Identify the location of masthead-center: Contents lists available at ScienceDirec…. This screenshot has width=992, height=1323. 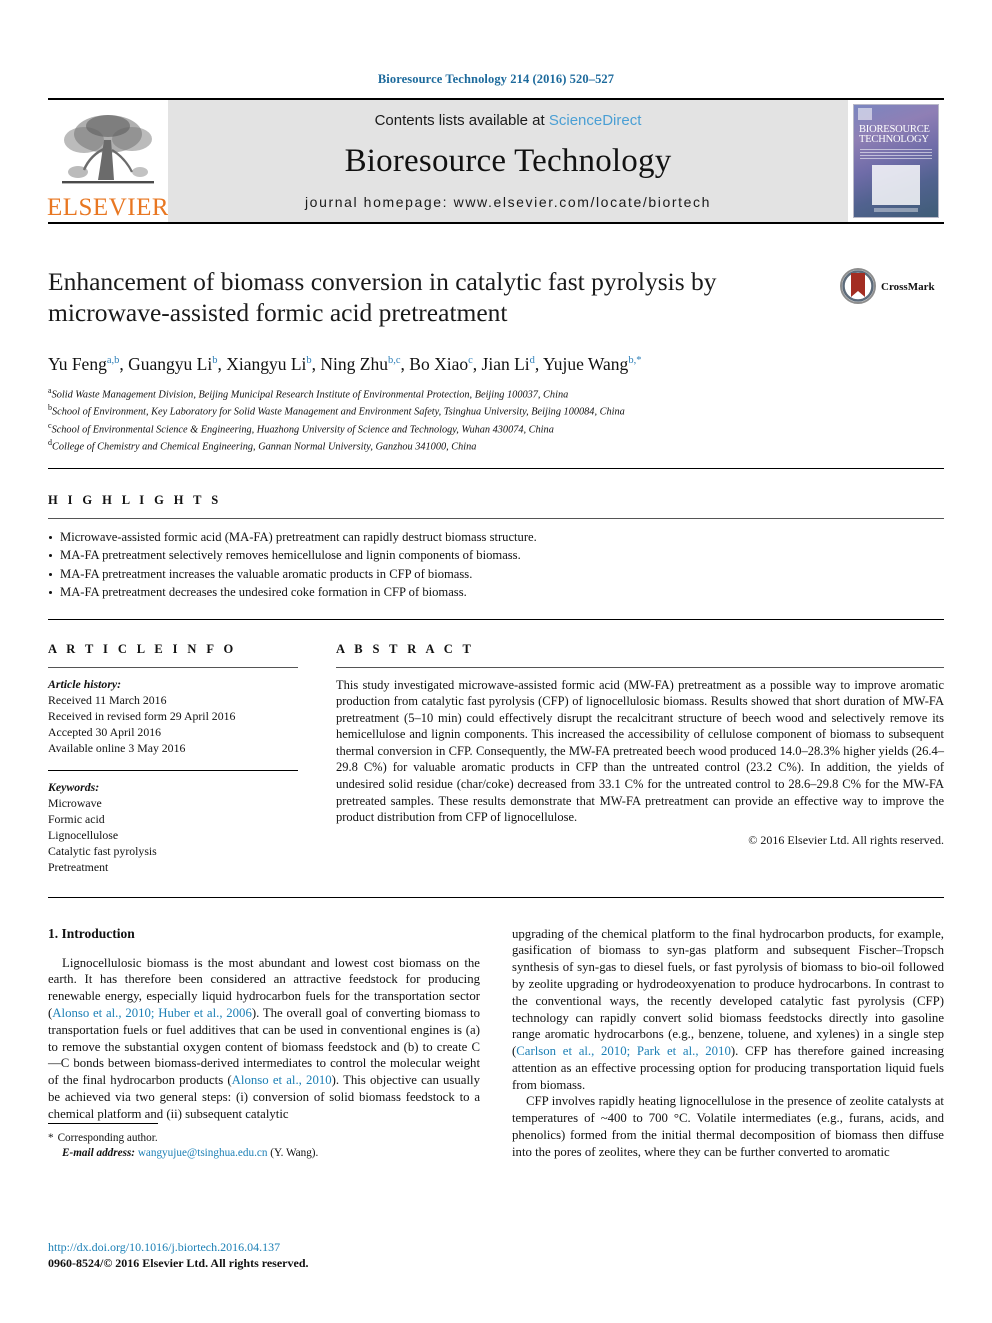
(508, 161).